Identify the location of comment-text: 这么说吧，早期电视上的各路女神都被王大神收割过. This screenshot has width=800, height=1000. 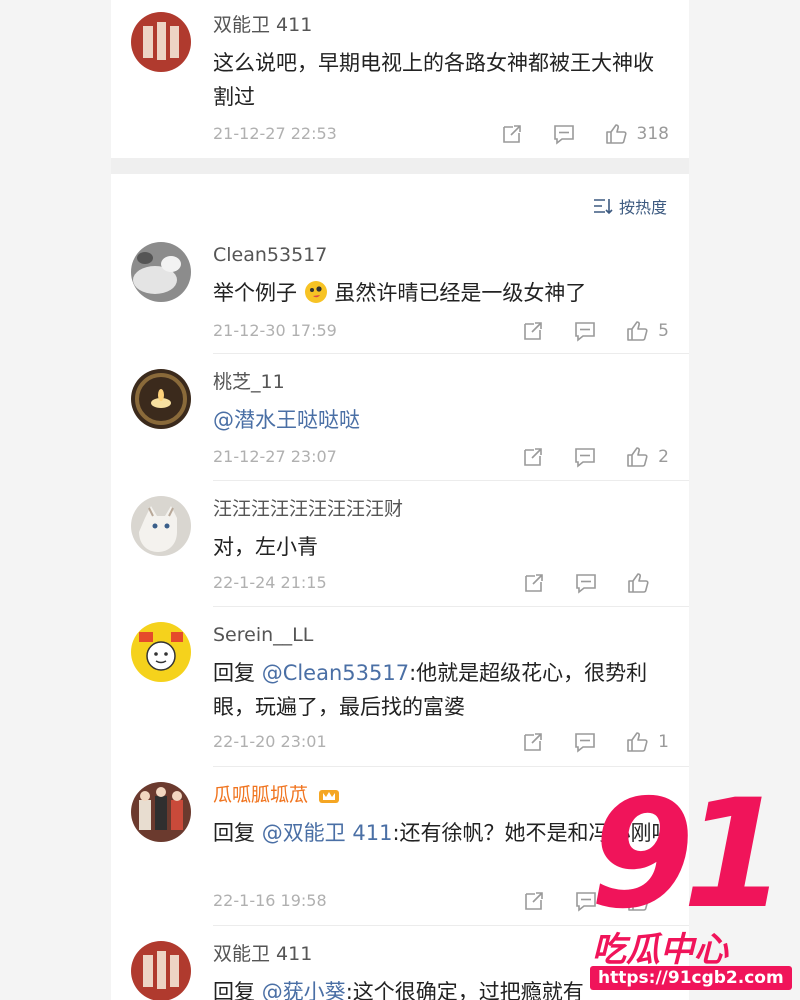
(433, 80).